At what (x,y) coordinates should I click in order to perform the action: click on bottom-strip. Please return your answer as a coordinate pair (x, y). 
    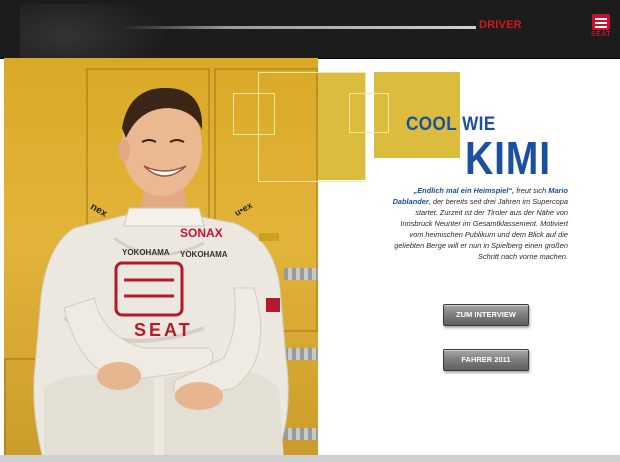
    Looking at the image, I should click on (310, 458).